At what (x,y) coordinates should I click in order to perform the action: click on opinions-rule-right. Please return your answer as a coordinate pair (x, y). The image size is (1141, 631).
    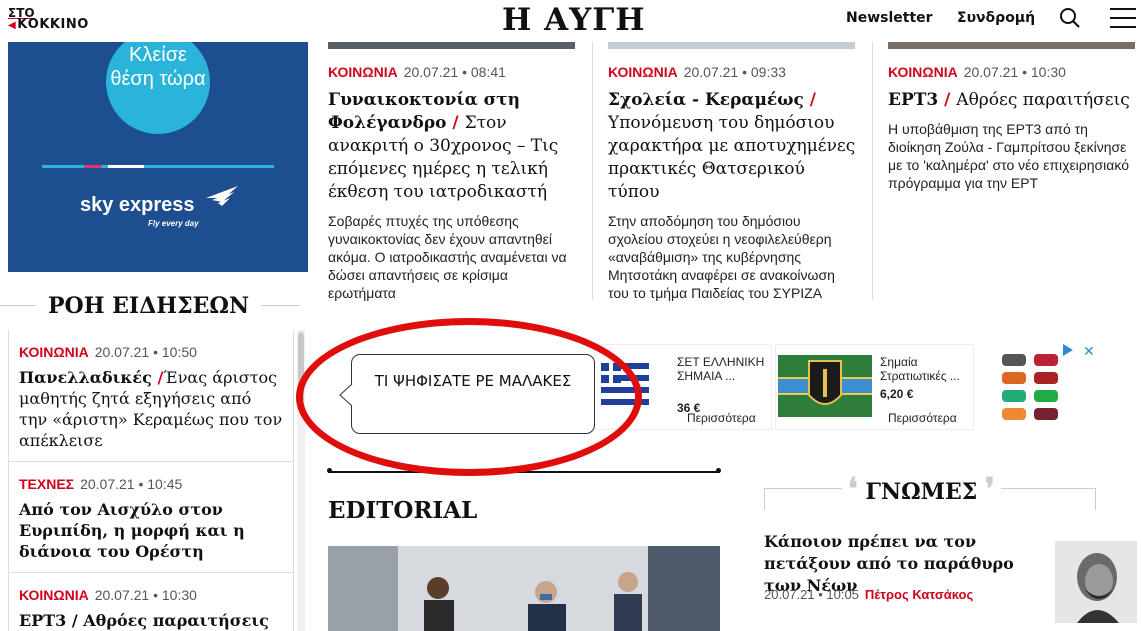
    Looking at the image, I should click on (1095, 499).